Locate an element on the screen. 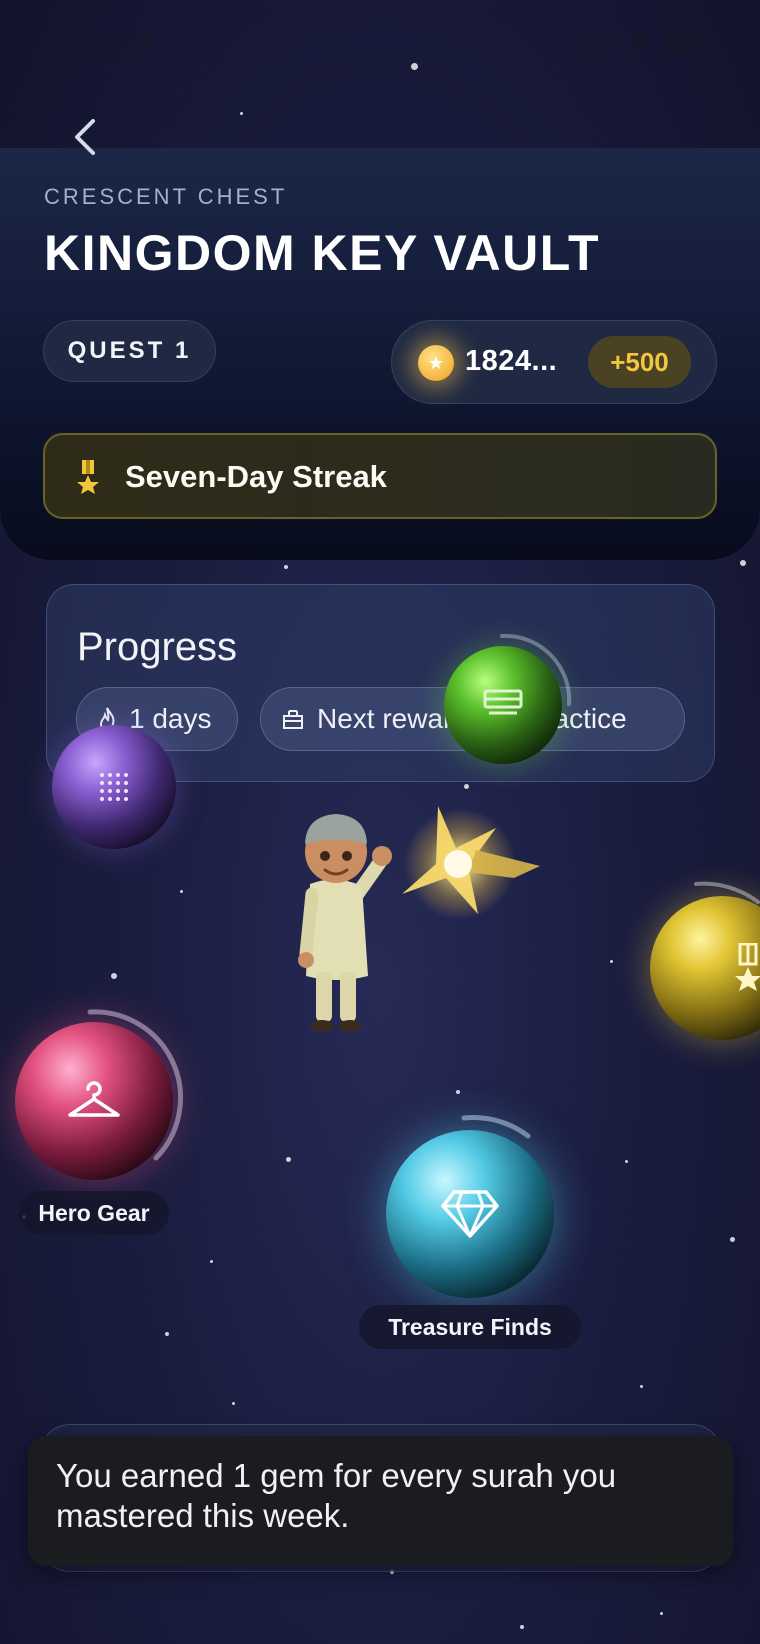  chevron-left-icon is located at coordinates (85, 137).